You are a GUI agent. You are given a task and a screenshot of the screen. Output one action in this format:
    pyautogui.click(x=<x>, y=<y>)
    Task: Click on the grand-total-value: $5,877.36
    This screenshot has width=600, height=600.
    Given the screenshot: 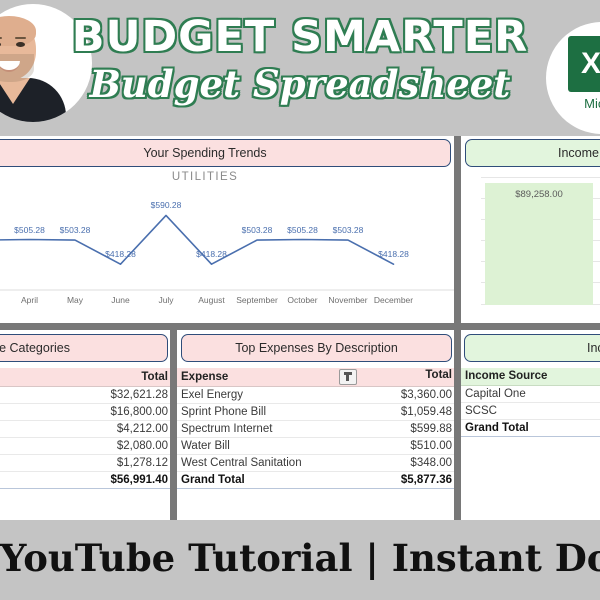 What is the action you would take?
    pyautogui.click(x=395, y=480)
    